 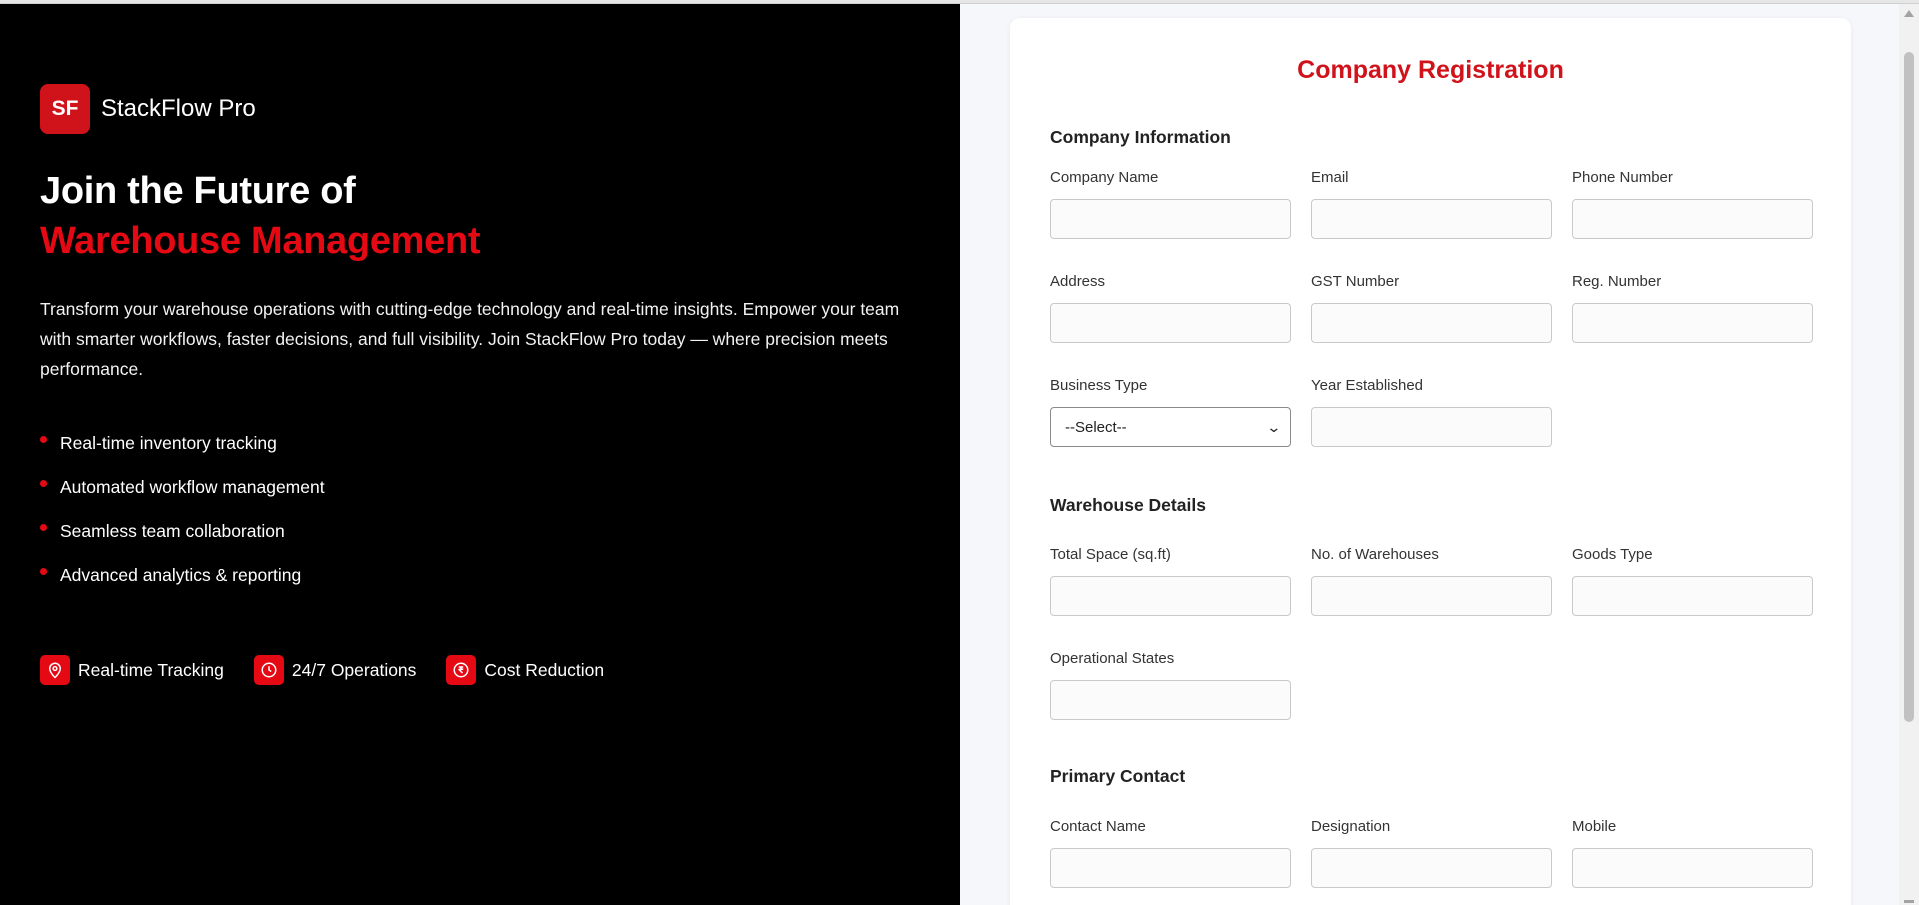 I want to click on badge-cost-reduction: Cost Reduction, so click(x=525, y=670).